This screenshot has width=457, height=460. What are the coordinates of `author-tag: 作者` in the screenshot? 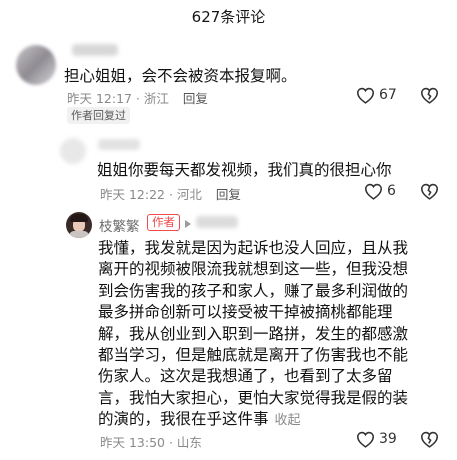 It's located at (163, 222).